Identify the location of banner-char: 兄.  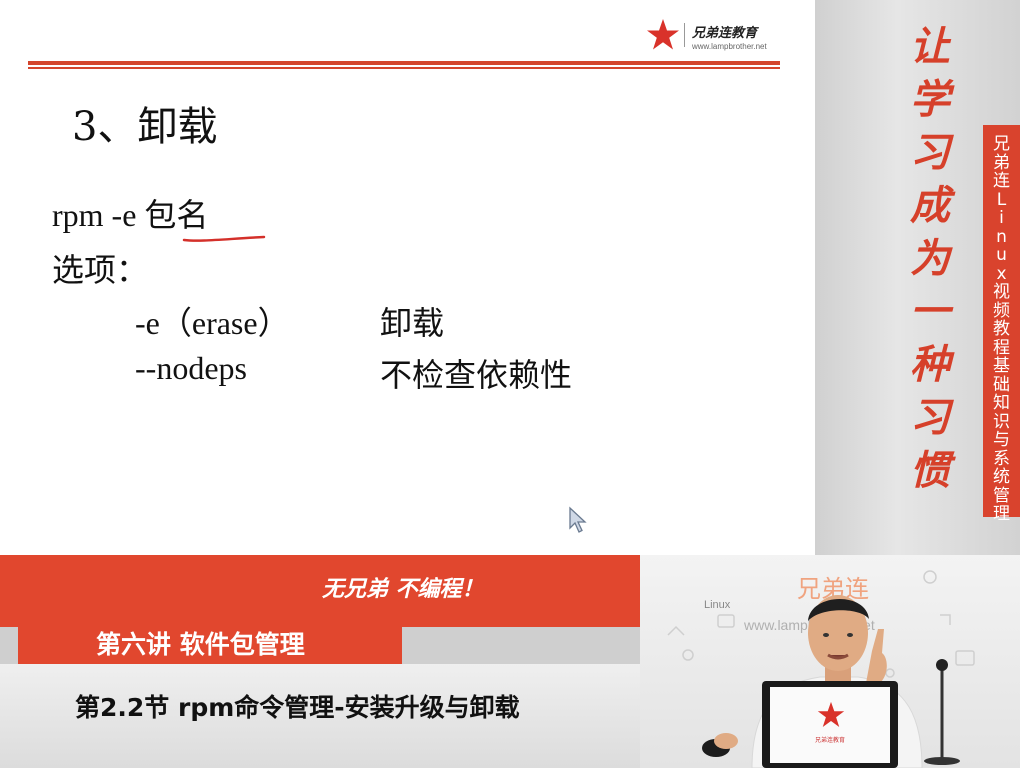
(1001, 144).